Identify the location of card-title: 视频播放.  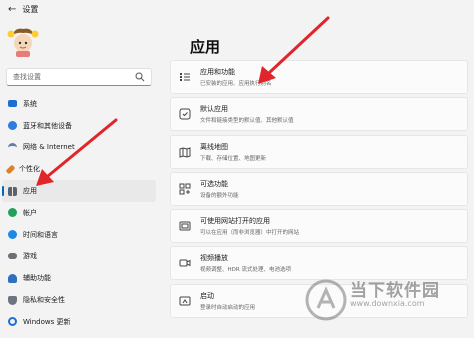
(214, 258).